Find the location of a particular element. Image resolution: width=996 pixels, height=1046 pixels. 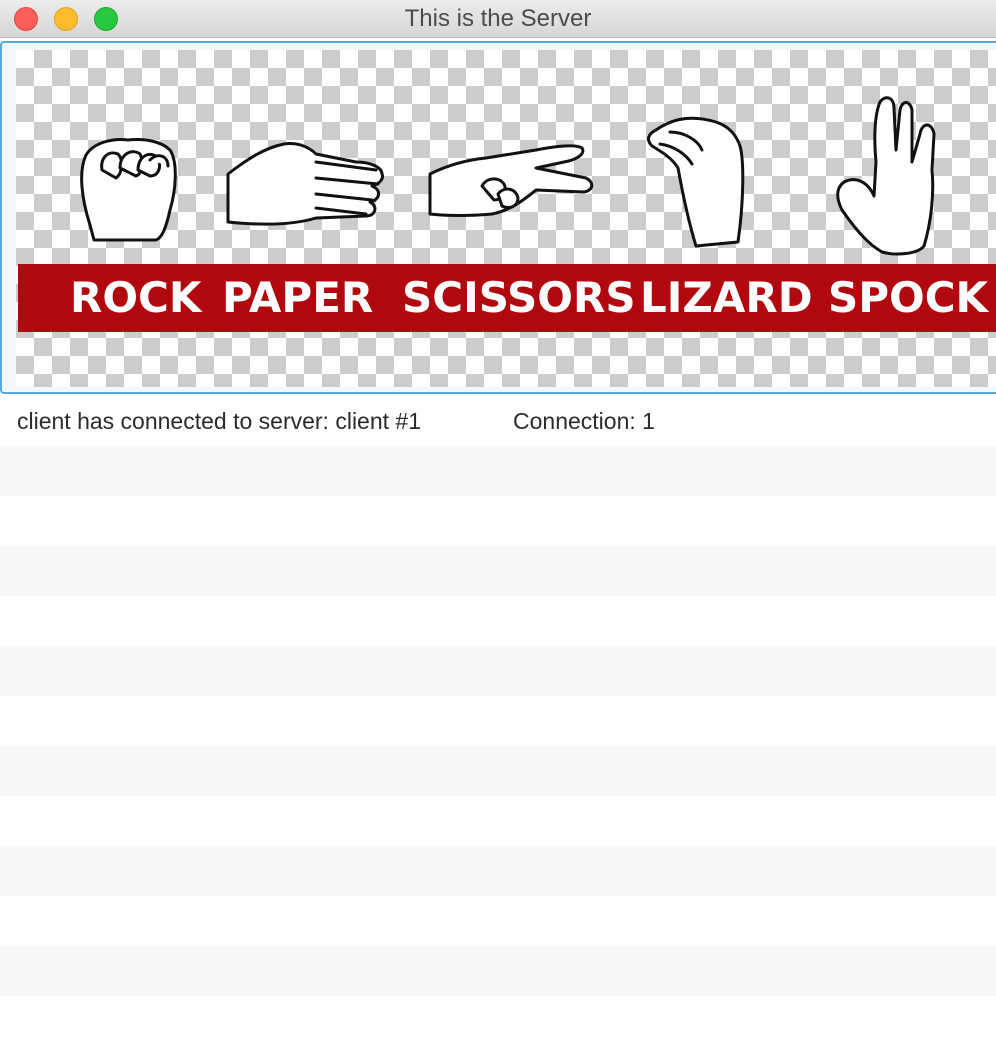

scissors-hand-icon is located at coordinates (511, 180).